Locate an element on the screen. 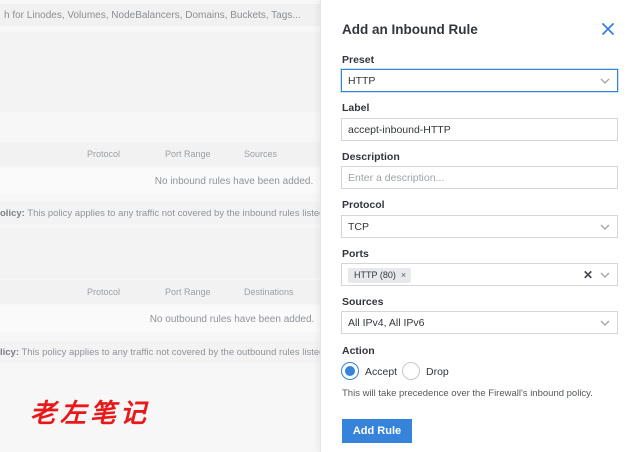 Image resolution: width=628 pixels, height=452 pixels. column-destinations: Destinations is located at coordinates (269, 292).